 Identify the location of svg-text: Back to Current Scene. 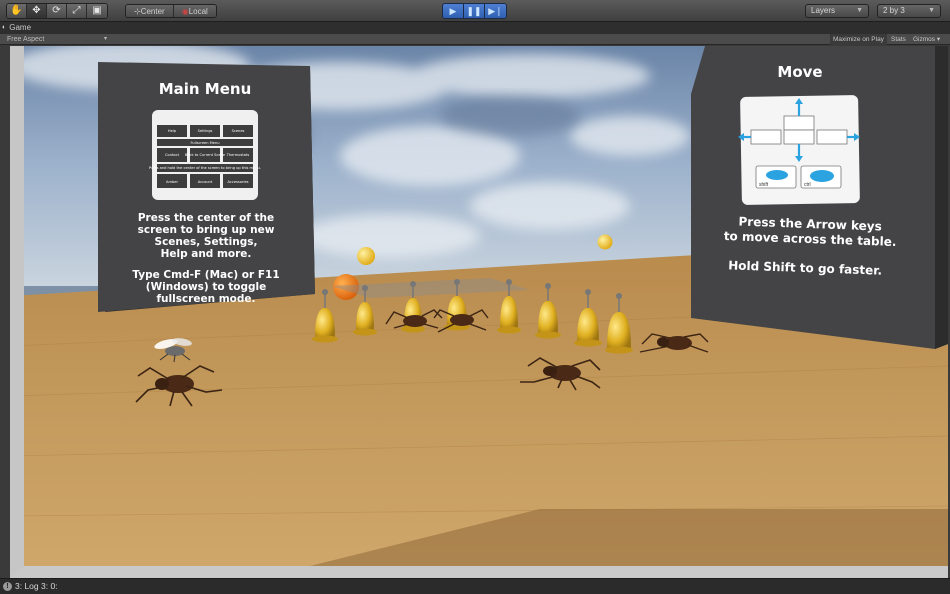
(205, 155).